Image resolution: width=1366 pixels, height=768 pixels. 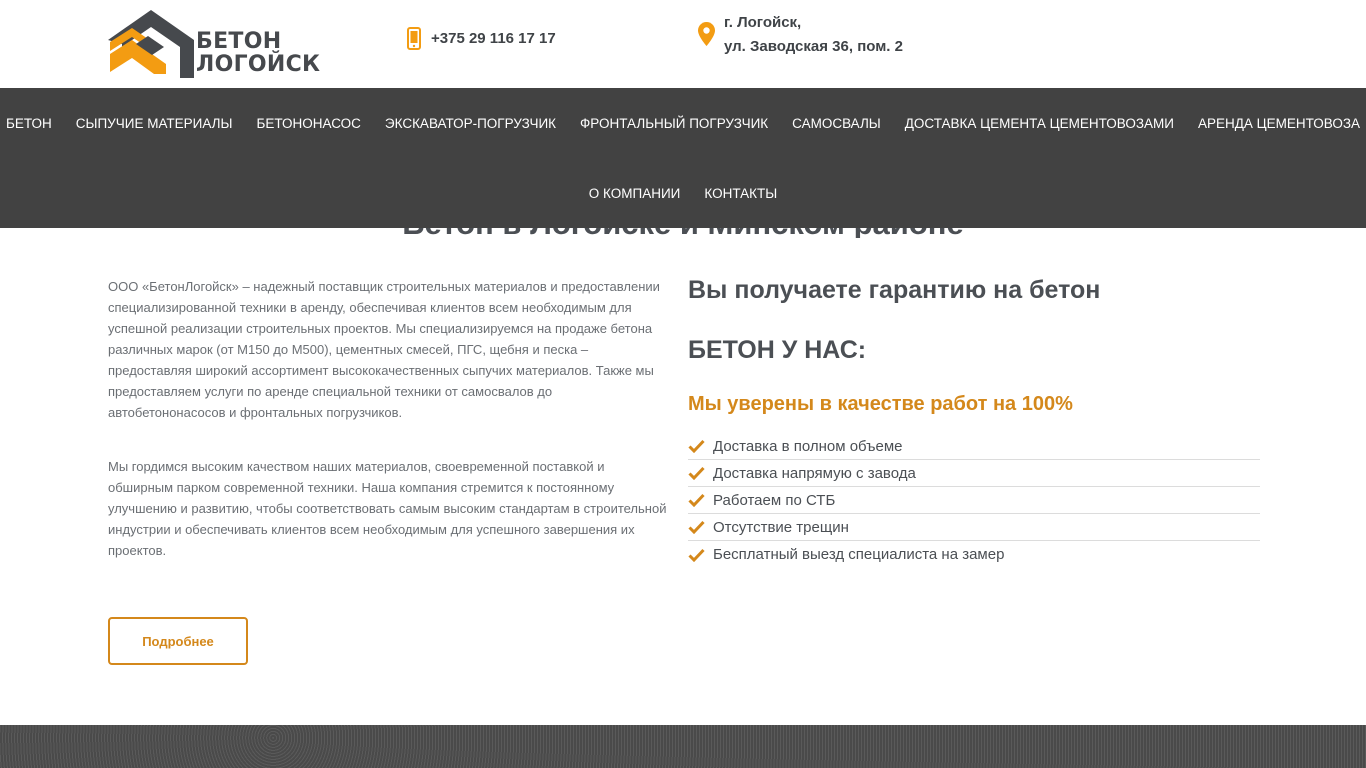 What do you see at coordinates (777, 350) in the screenshot?
I see `concrete-heading: БЕТОН У НАС:` at bounding box center [777, 350].